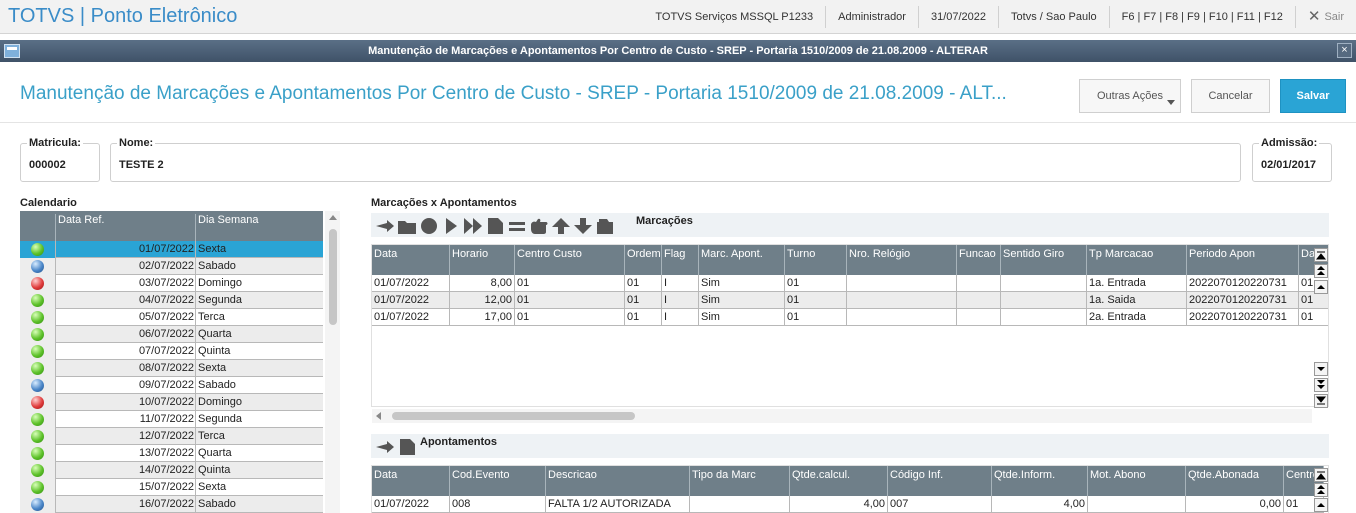 This screenshot has height=513, width=1356. Describe the element at coordinates (1040, 481) in the screenshot. I see `apontamentos-column-header: Qtde.Inform.` at that location.